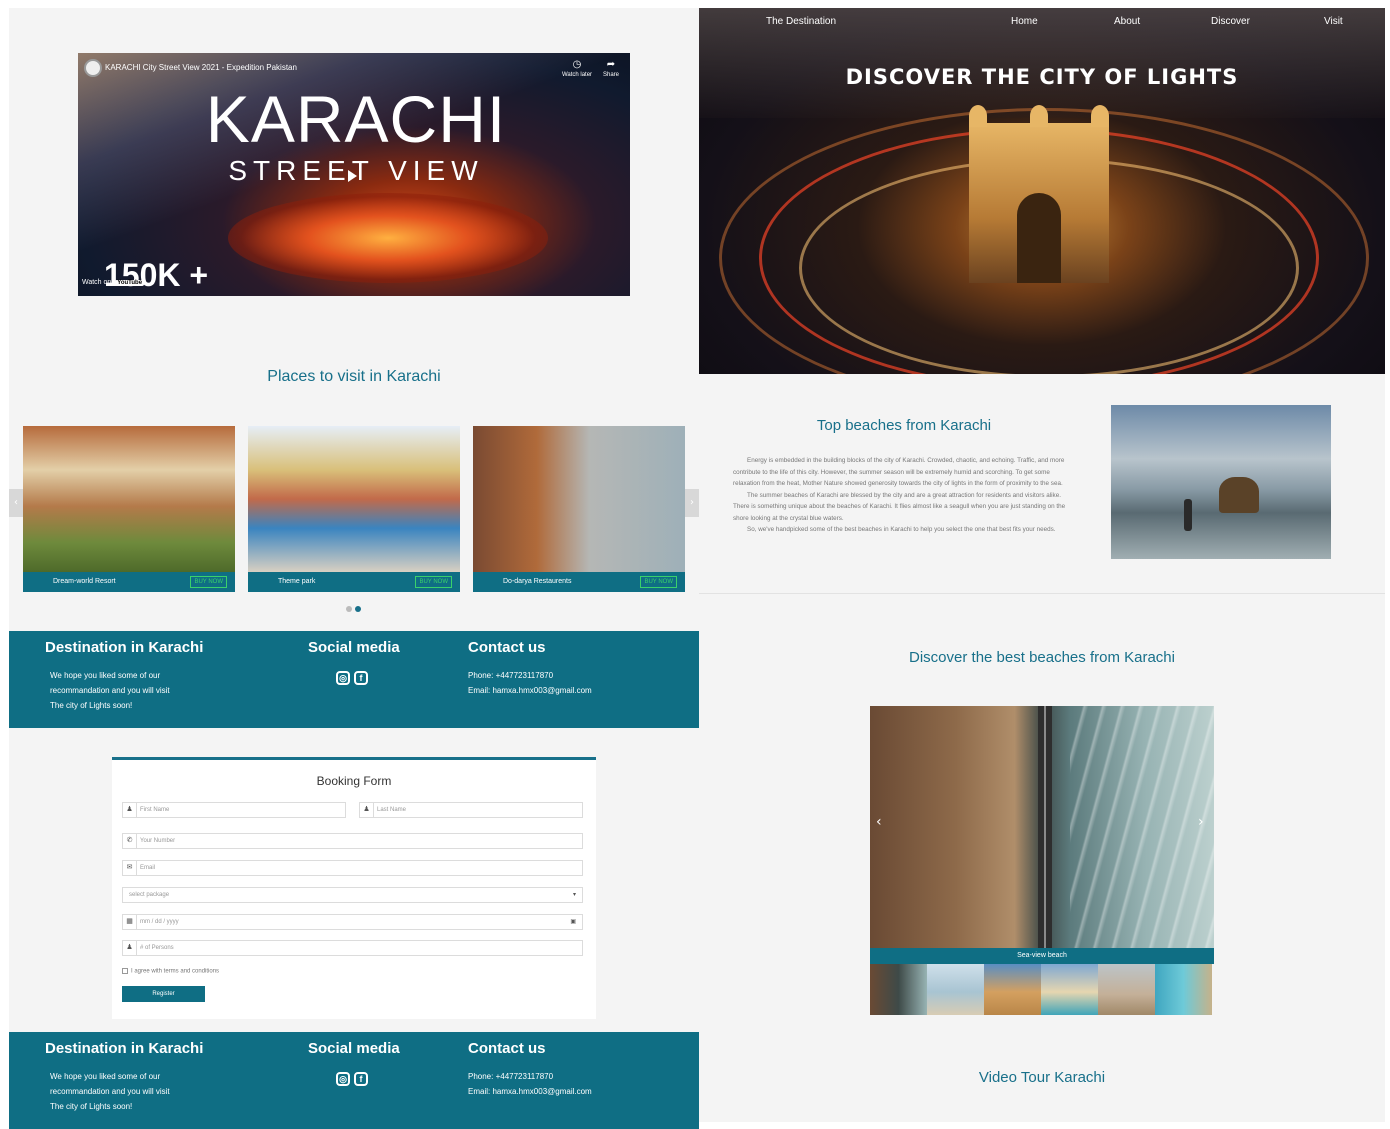  Describe the element at coordinates (1042, 593) in the screenshot. I see `section-divider` at that location.